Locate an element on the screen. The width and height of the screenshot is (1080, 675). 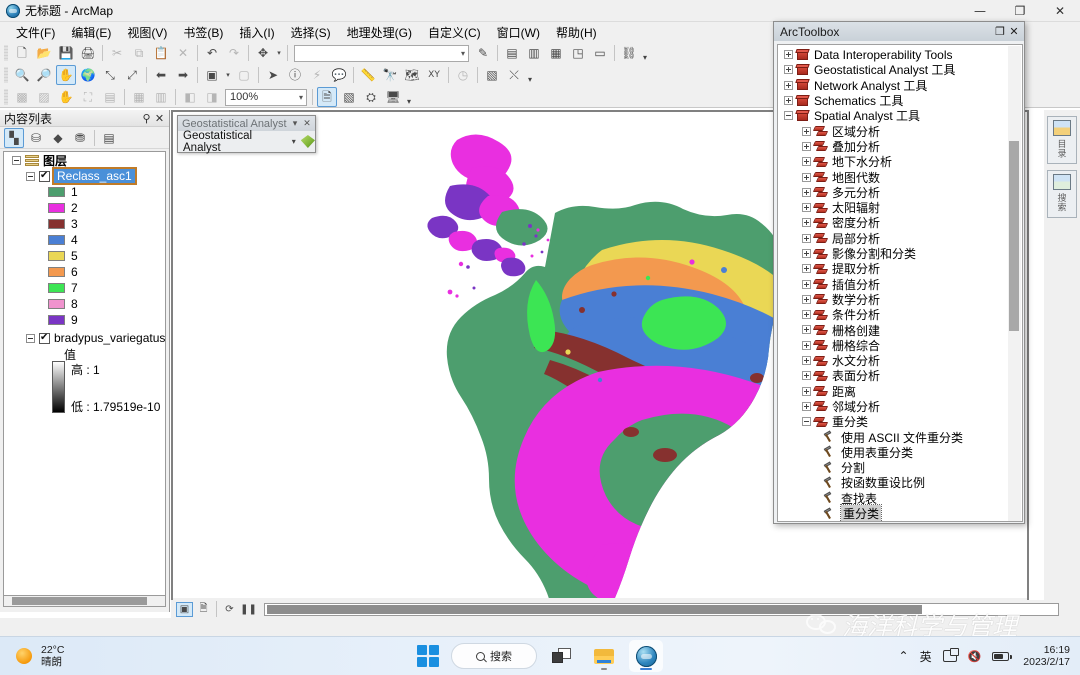
taskbar-search-button: 搜索 is located at coordinates (494, 656).